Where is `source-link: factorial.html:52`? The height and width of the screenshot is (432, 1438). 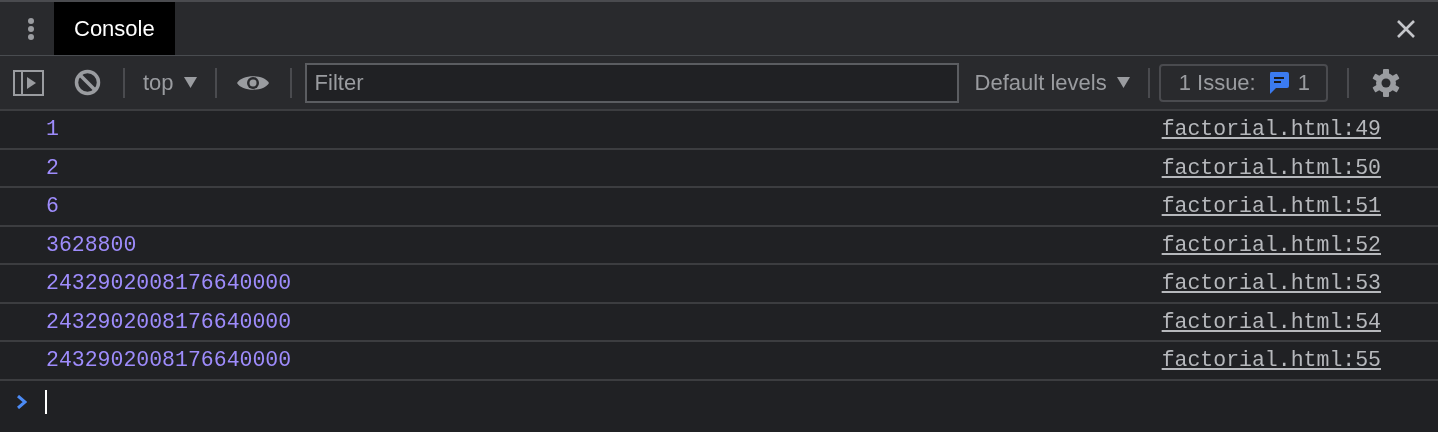 source-link: factorial.html:52 is located at coordinates (1271, 244).